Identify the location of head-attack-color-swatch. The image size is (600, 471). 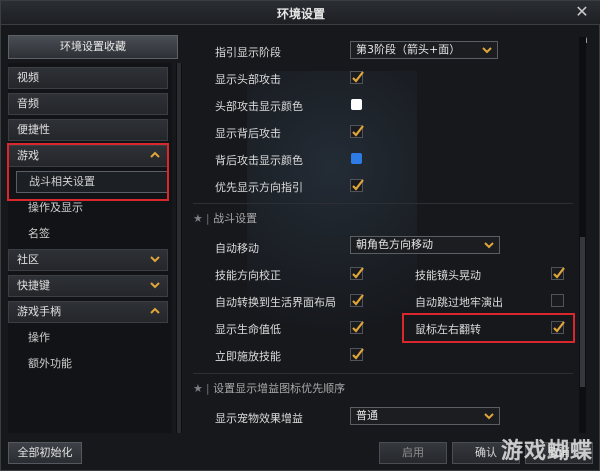
(356, 104).